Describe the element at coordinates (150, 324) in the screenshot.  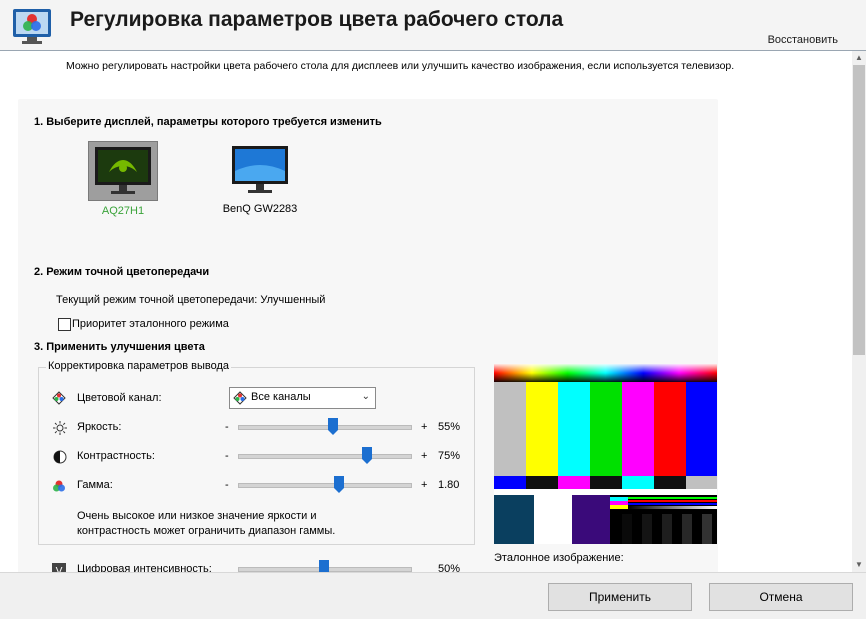
I see `reference-priority-label: Приоритет эталонного режима` at that location.